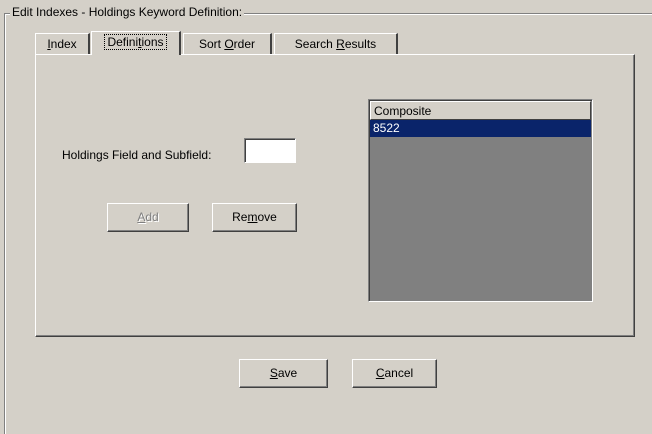 This screenshot has width=652, height=434. I want to click on holdings-field-input, so click(270, 150).